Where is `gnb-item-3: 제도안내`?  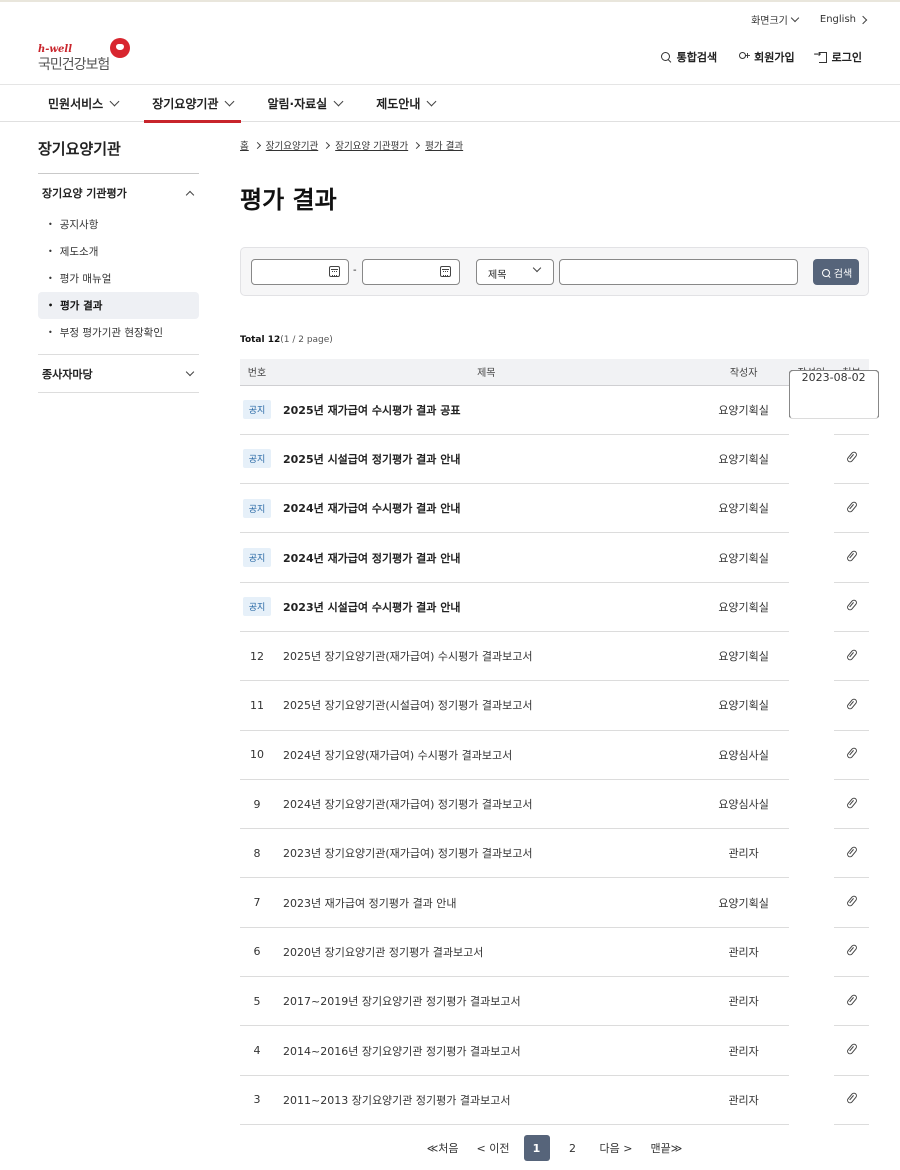
gnb-item-3: 제도안내 is located at coordinates (405, 103).